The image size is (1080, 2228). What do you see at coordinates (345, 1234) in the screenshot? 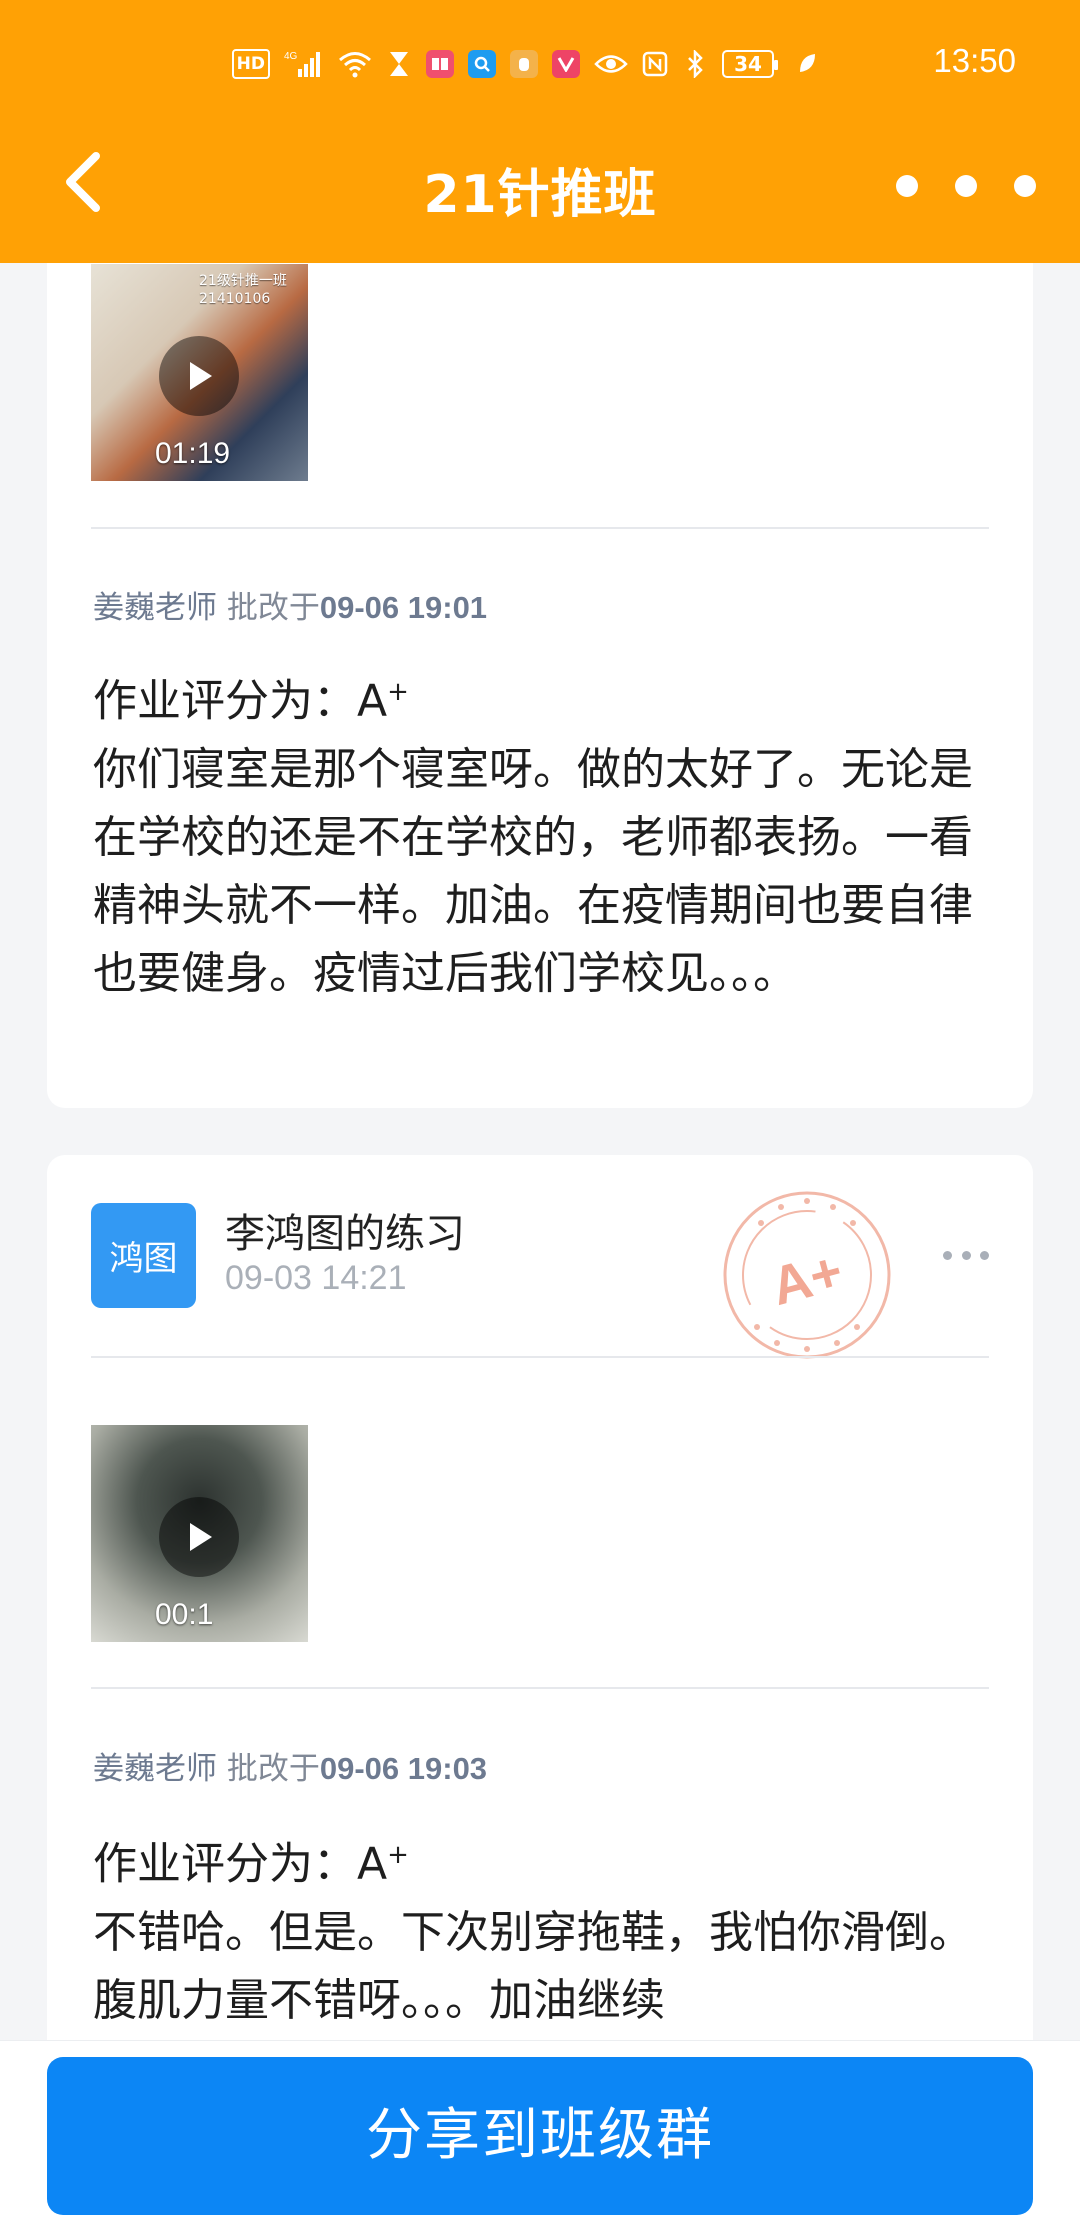
I see `student-title: 李鸿图的练习` at bounding box center [345, 1234].